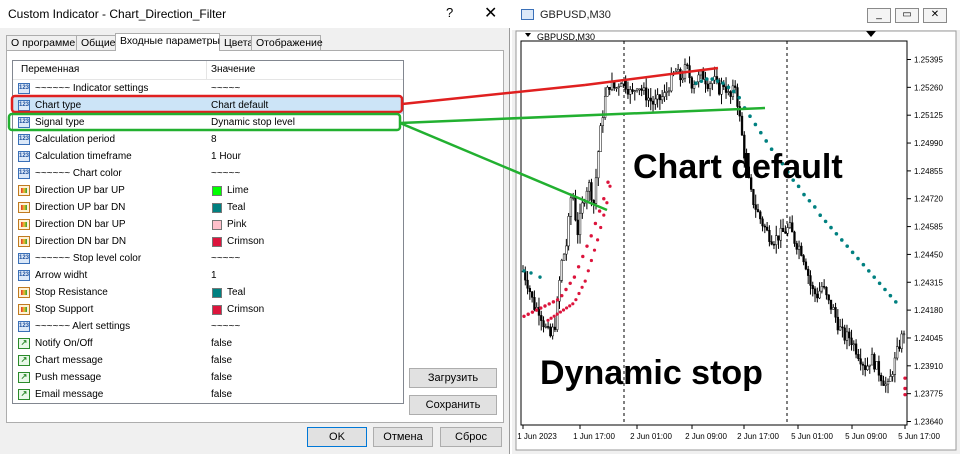  I want to click on price-label: 1.24315, so click(928, 282).